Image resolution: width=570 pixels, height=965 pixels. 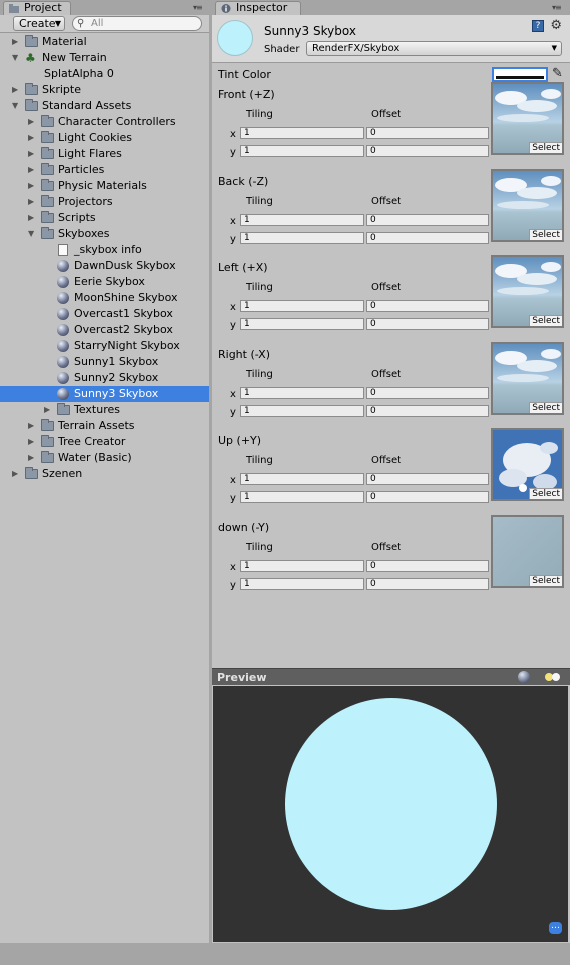 I want to click on tree-item: Overcast1 Skybox, so click(x=104, y=314).